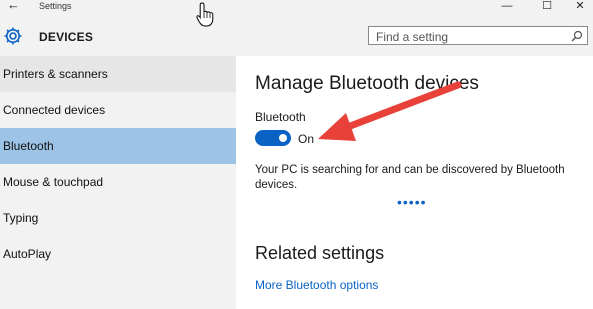  Describe the element at coordinates (412, 37) in the screenshot. I see `search-placeholder: Find a setting` at that location.